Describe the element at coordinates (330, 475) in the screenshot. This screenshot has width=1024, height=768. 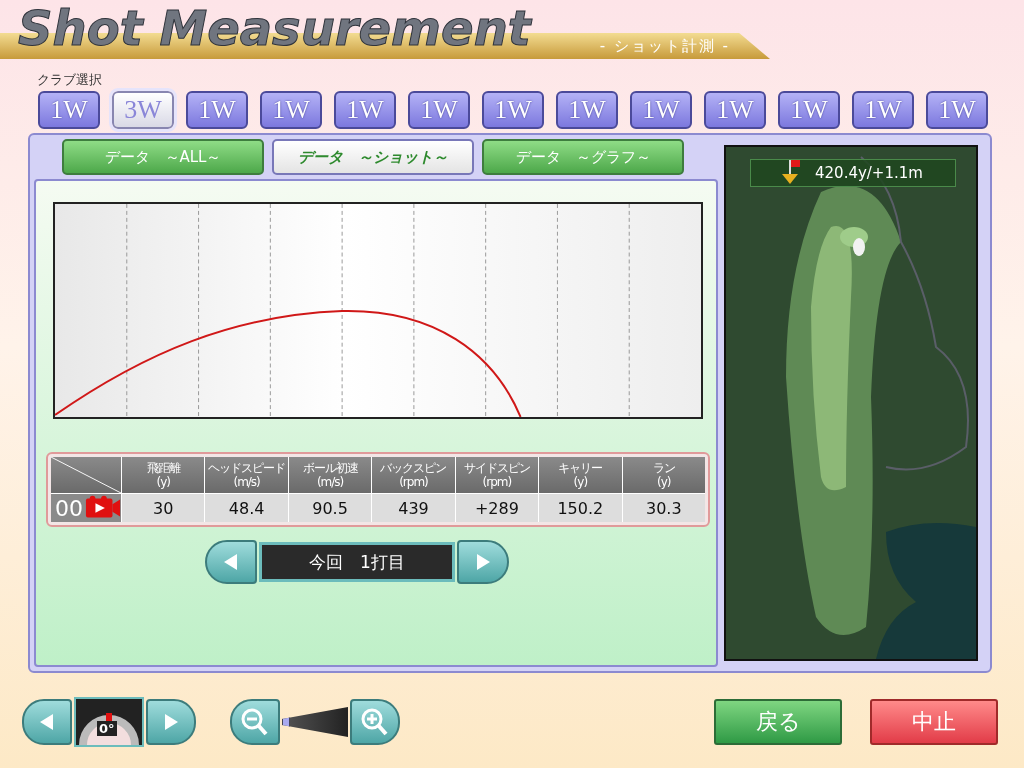
I see `column-header: ボール初速 (m/s)` at that location.